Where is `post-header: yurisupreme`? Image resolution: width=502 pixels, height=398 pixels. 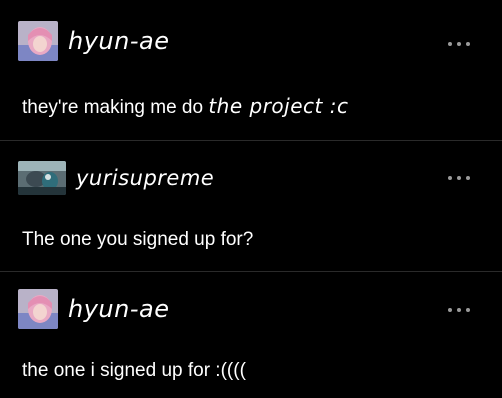 post-header: yurisupreme is located at coordinates (116, 178).